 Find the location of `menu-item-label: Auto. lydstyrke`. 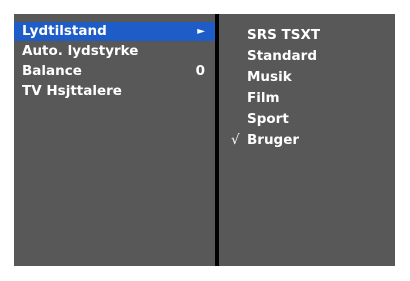

menu-item-label: Auto. lydstyrke is located at coordinates (80, 51).